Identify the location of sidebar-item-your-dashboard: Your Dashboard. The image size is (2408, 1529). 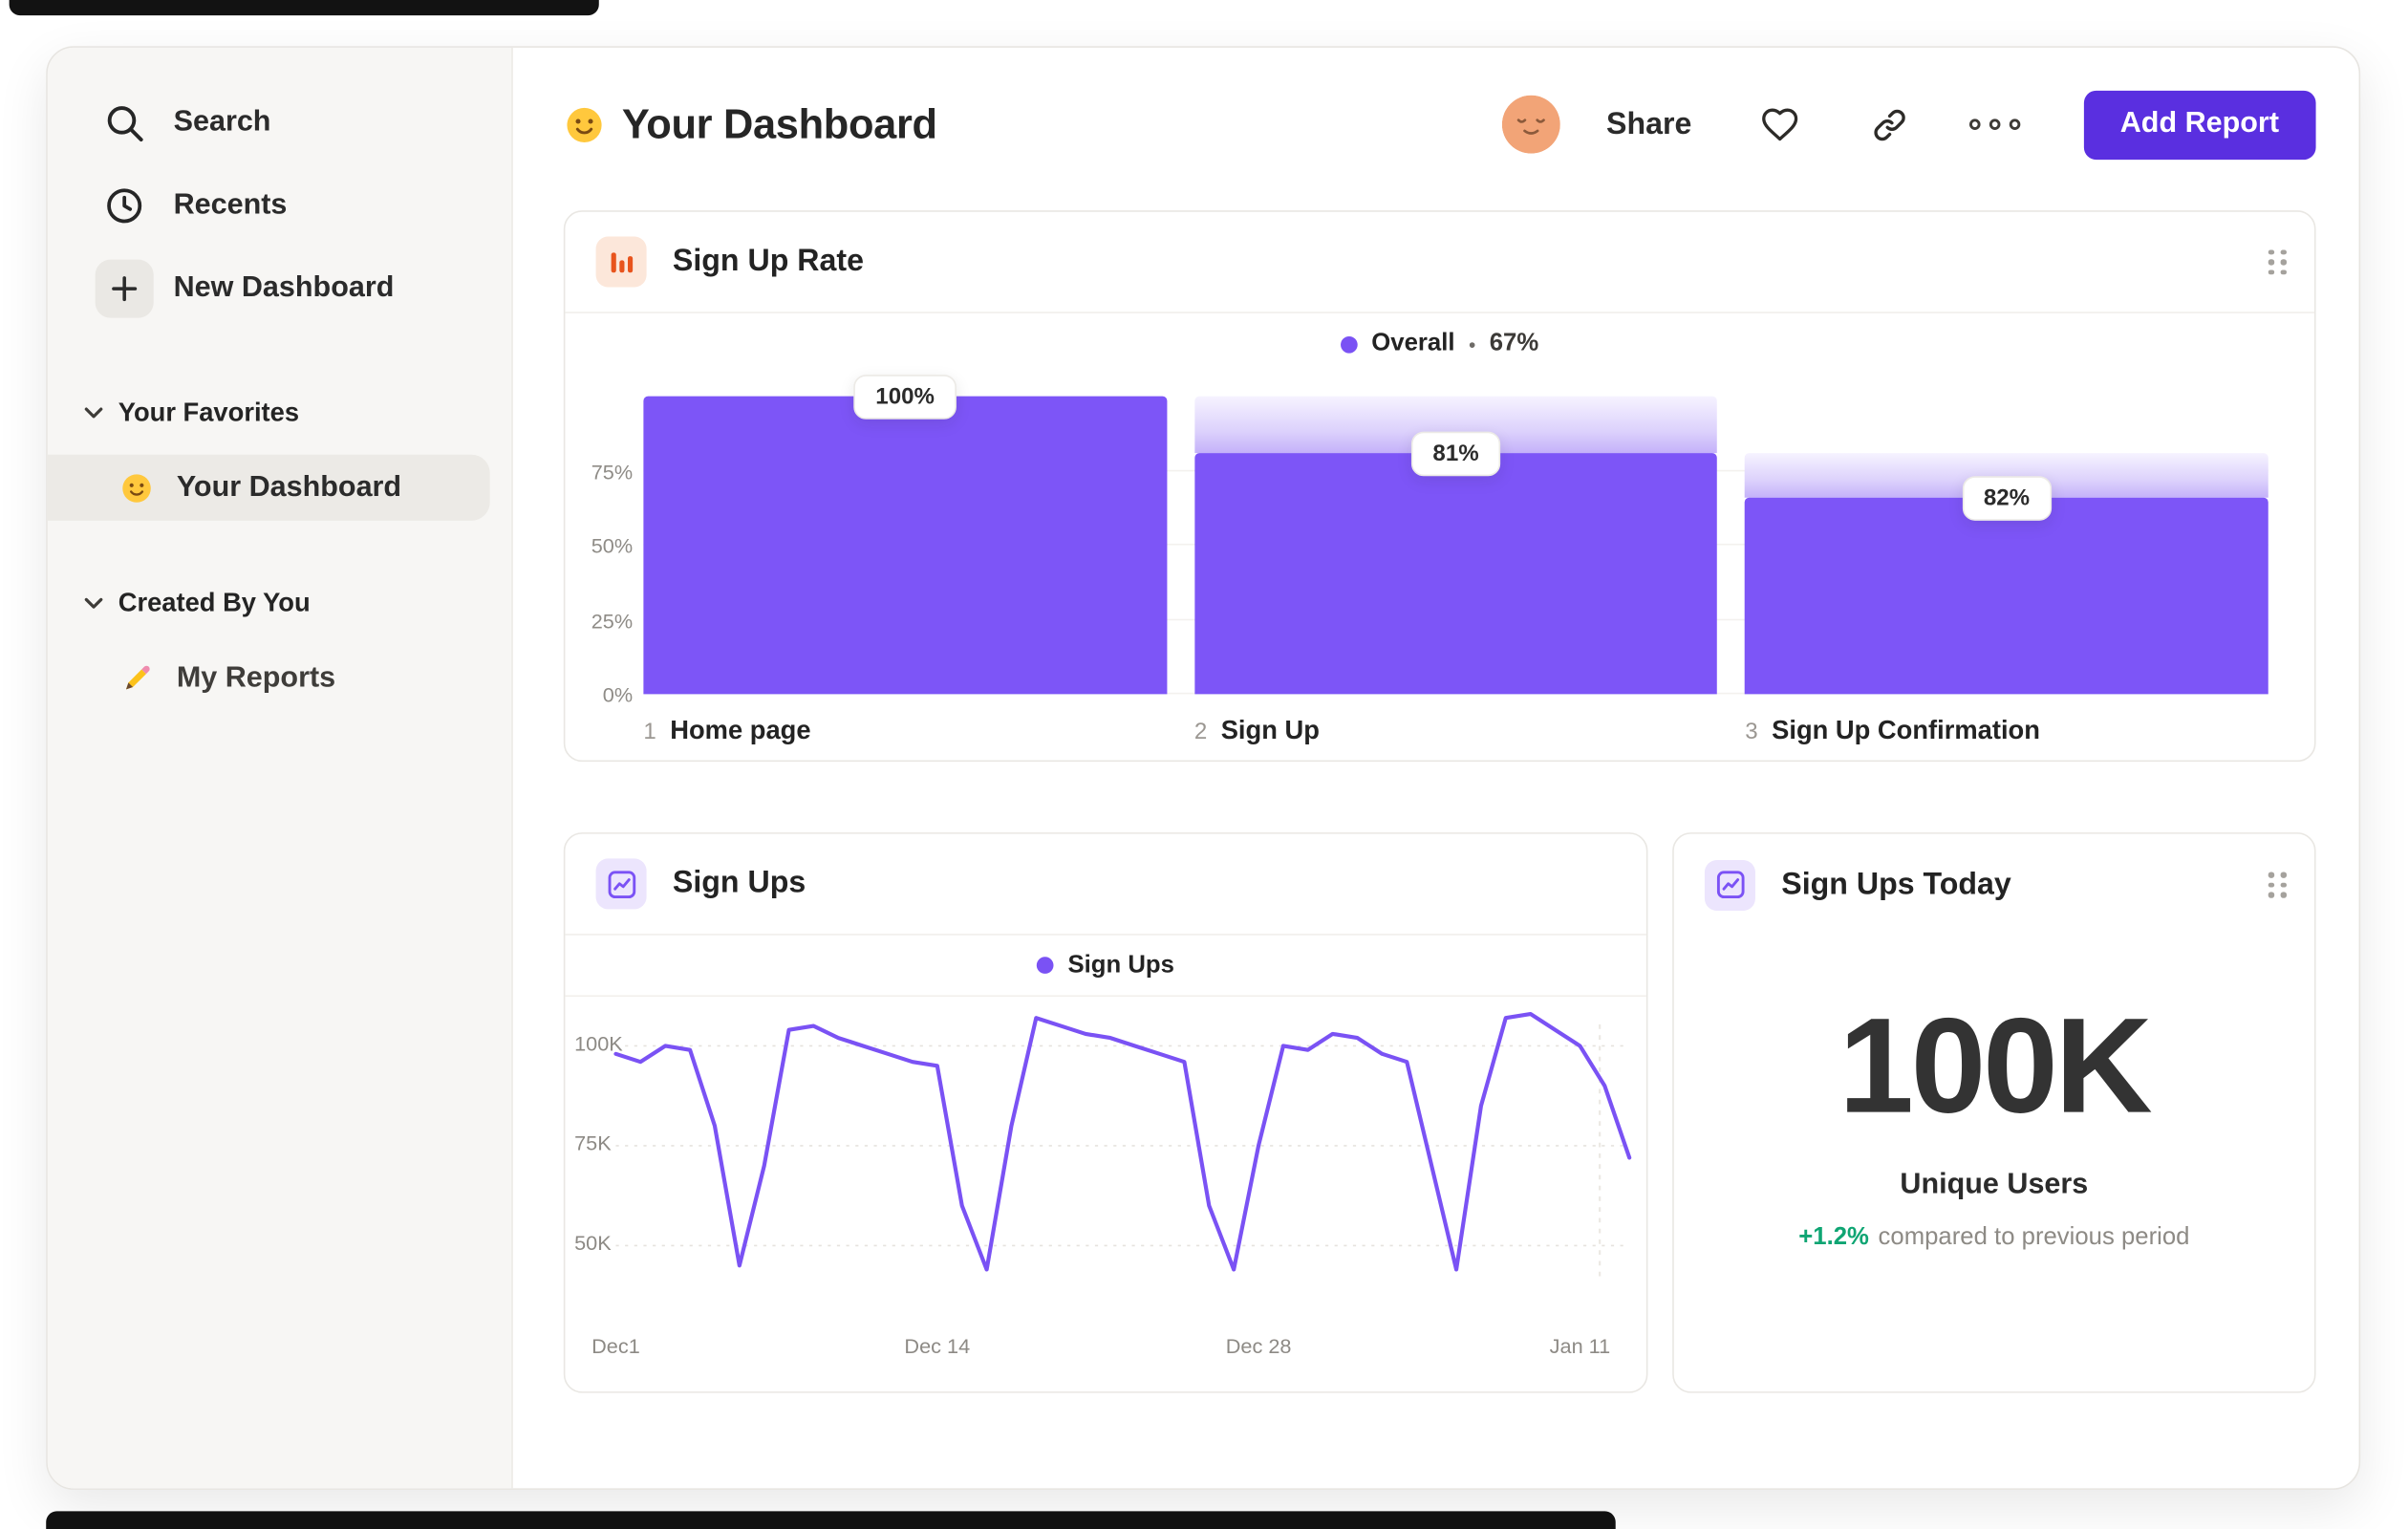
(268, 487).